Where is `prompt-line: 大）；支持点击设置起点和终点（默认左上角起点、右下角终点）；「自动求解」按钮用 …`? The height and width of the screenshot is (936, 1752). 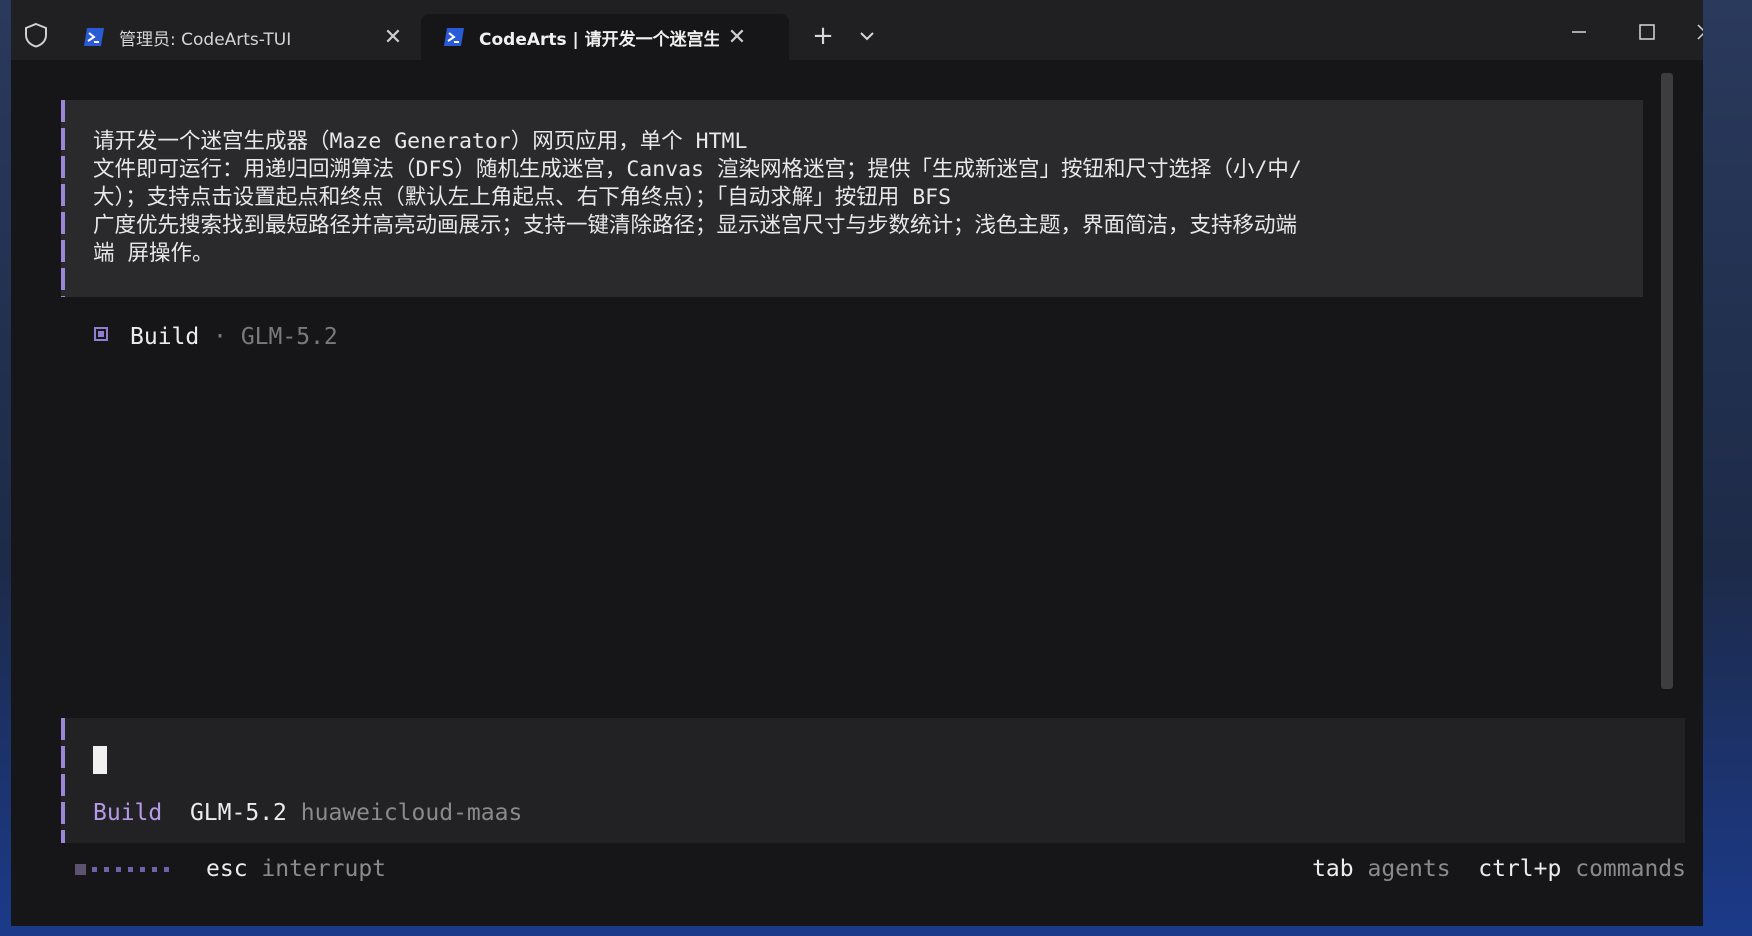 prompt-line: 大）；支持点击设置起点和终点（默认左上角起点、右下角终点）；「自动求解」按钮用 … is located at coordinates (522, 197).